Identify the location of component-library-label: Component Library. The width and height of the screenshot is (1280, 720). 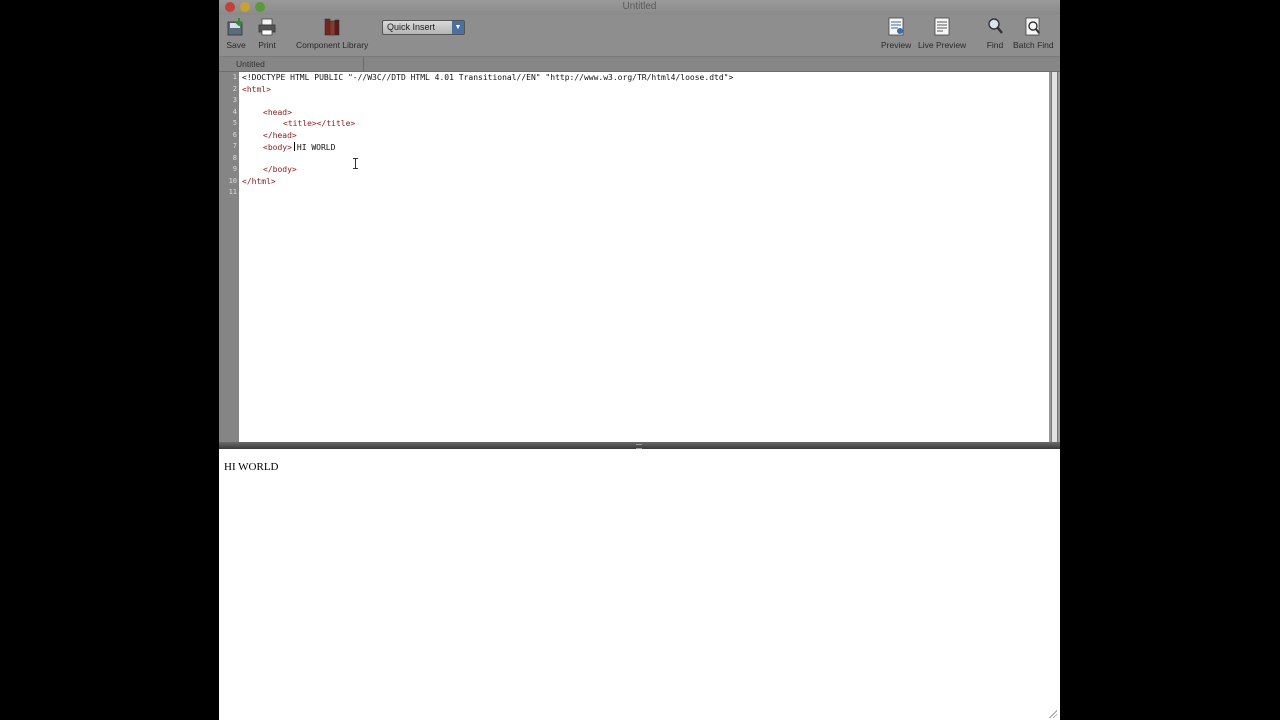
(332, 45).